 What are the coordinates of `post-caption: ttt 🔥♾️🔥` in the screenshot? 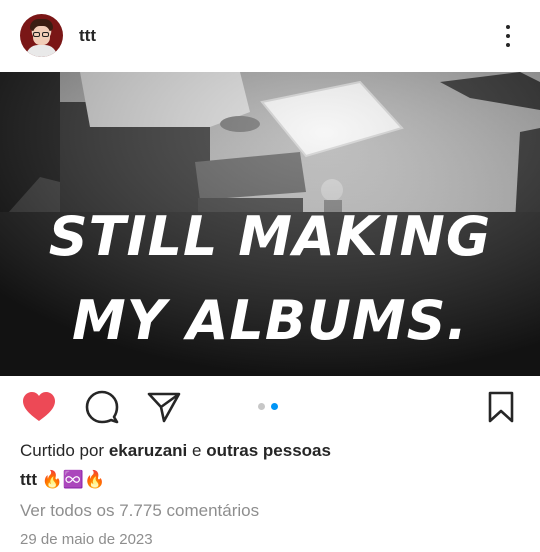 It's located at (62, 480).